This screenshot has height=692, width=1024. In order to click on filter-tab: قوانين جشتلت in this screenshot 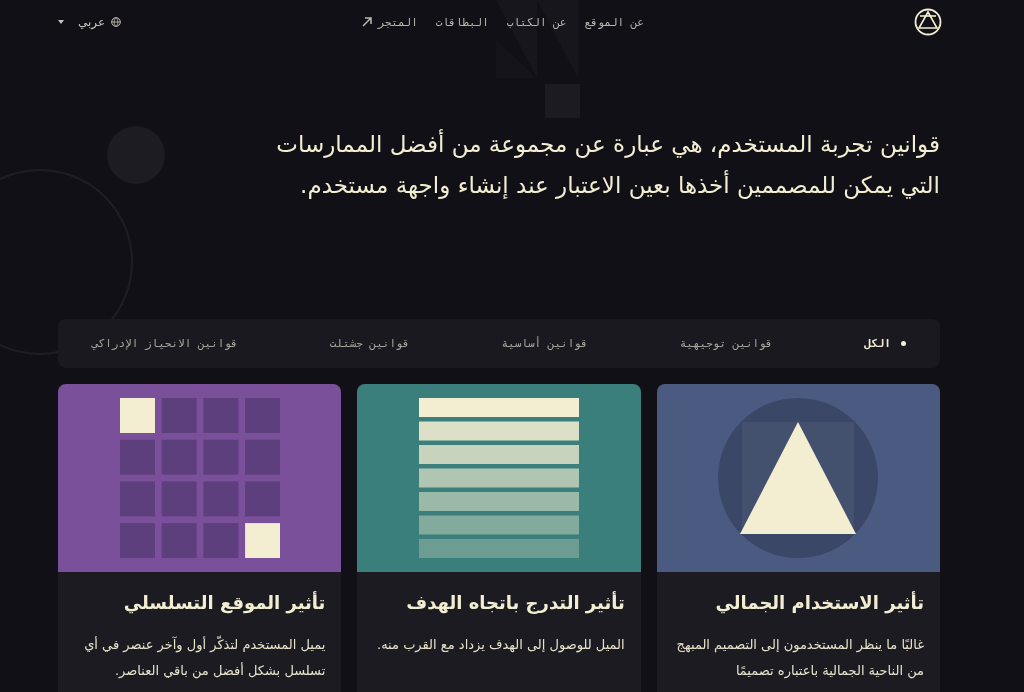, I will do `click(369, 343)`.